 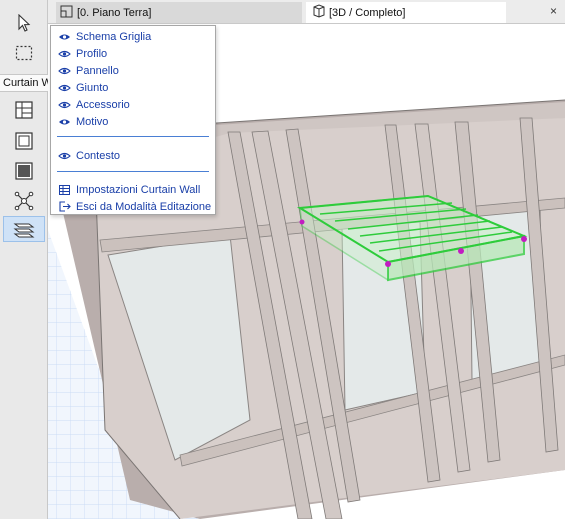 I want to click on tab-3d-view: [3D / Completo], so click(x=406, y=12).